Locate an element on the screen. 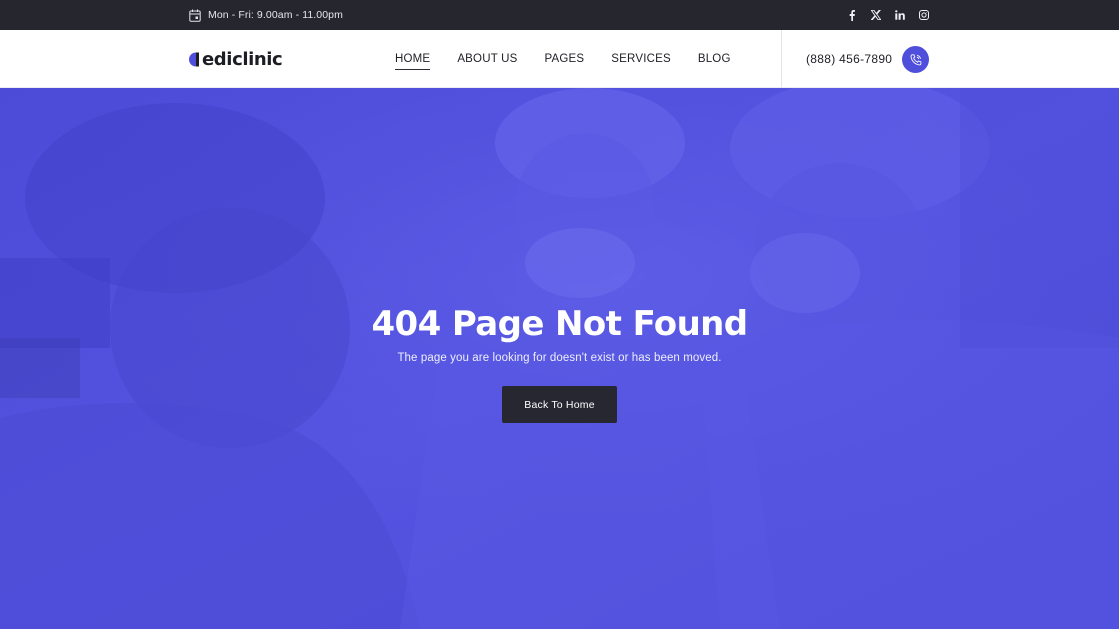 Image resolution: width=1119 pixels, height=629 pixels. main-nav: HOME ABOUT US PAGES SERVICES BLOG is located at coordinates (563, 59).